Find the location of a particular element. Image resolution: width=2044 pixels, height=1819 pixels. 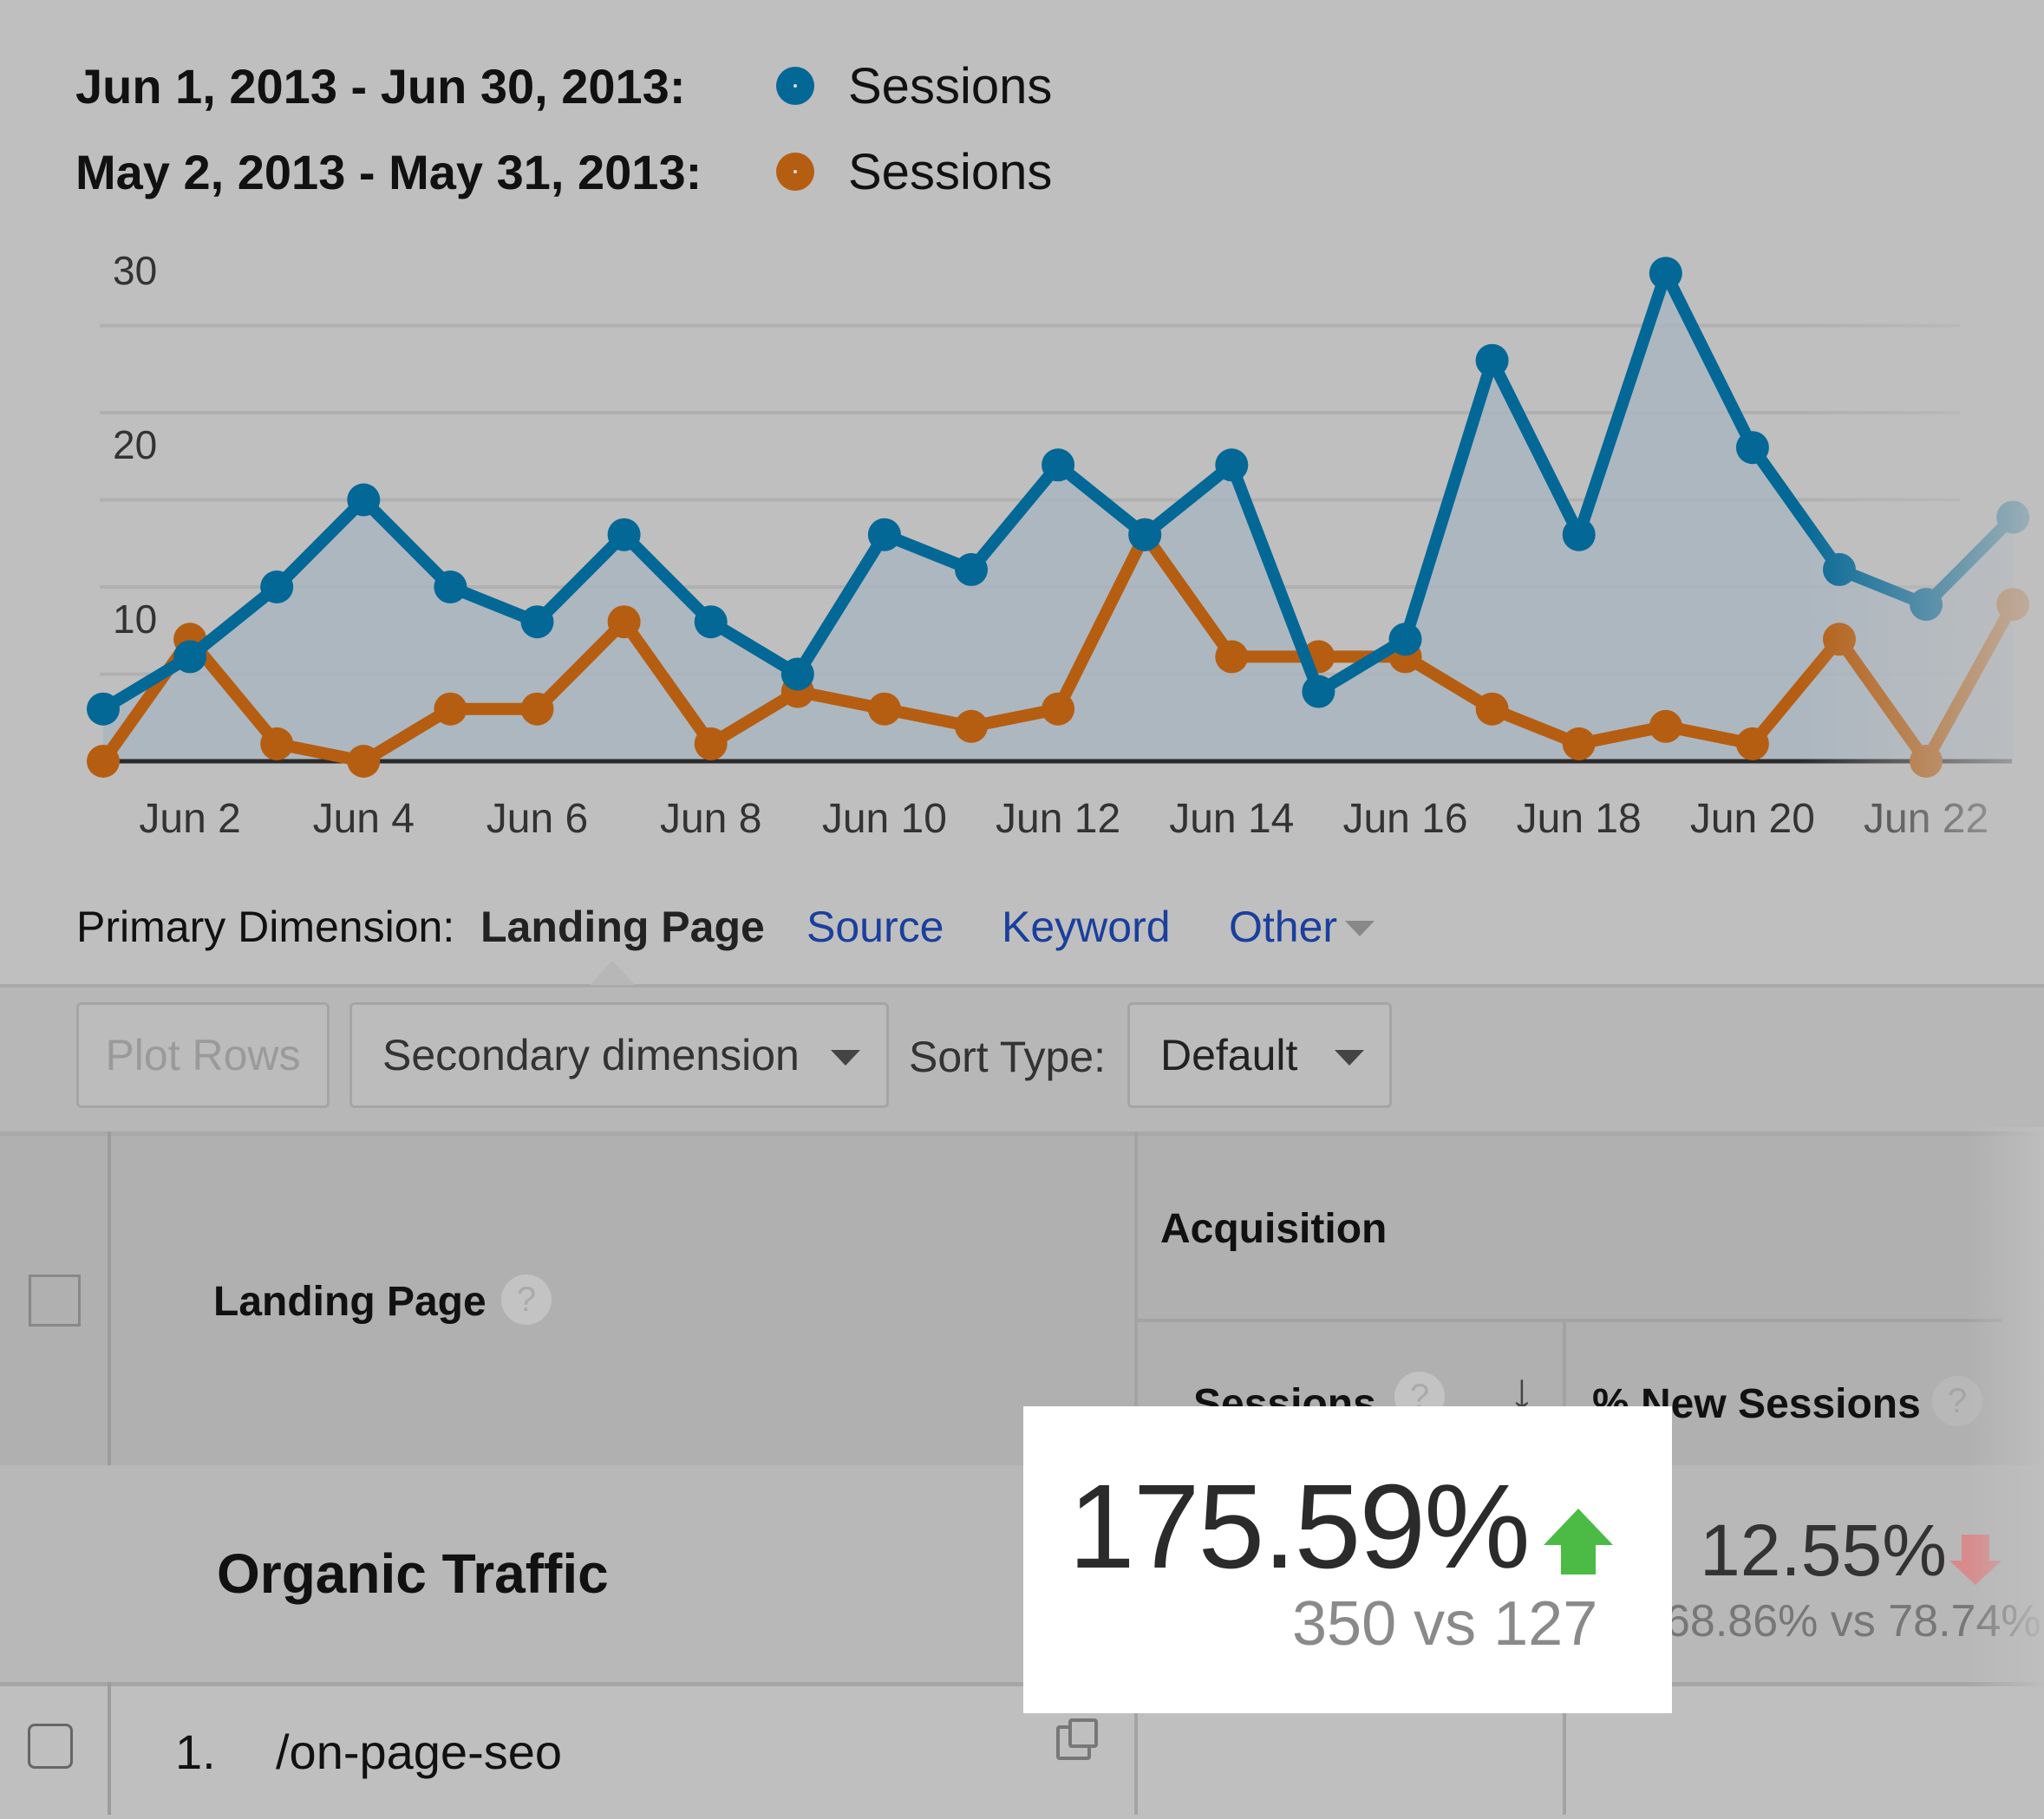

right-fade-overlay is located at coordinates (2005, 1471).